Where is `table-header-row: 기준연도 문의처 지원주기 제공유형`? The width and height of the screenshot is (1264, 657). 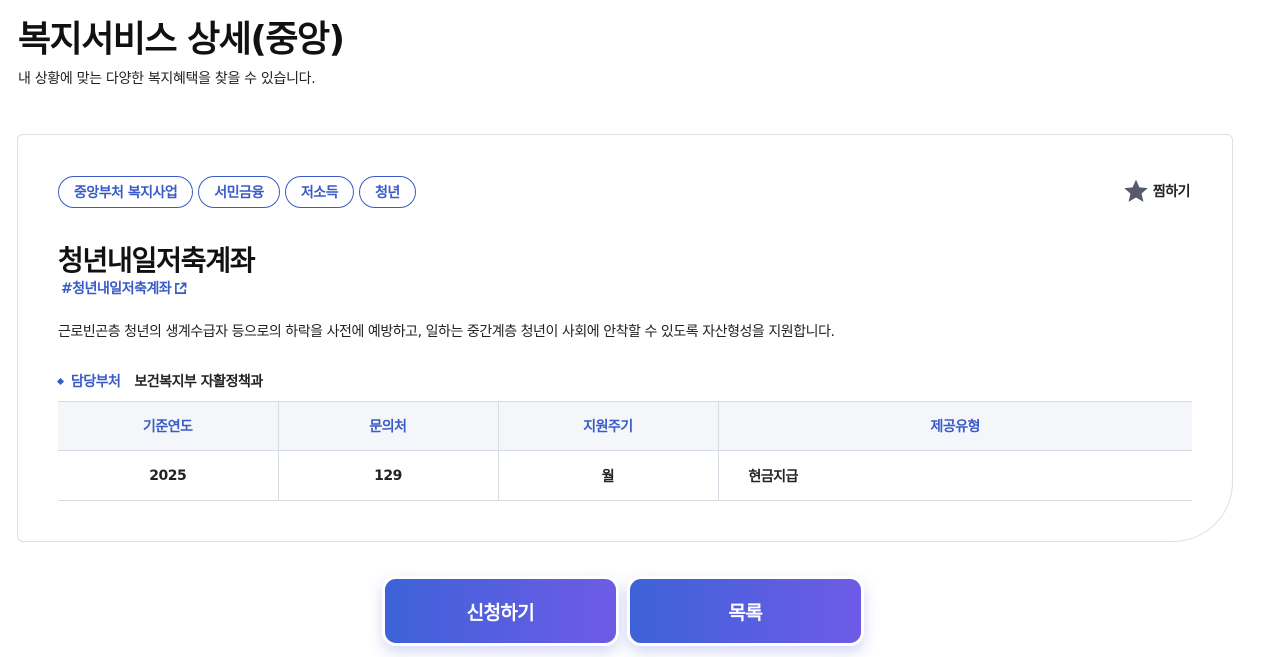 table-header-row: 기준연도 문의처 지원주기 제공유형 is located at coordinates (625, 426).